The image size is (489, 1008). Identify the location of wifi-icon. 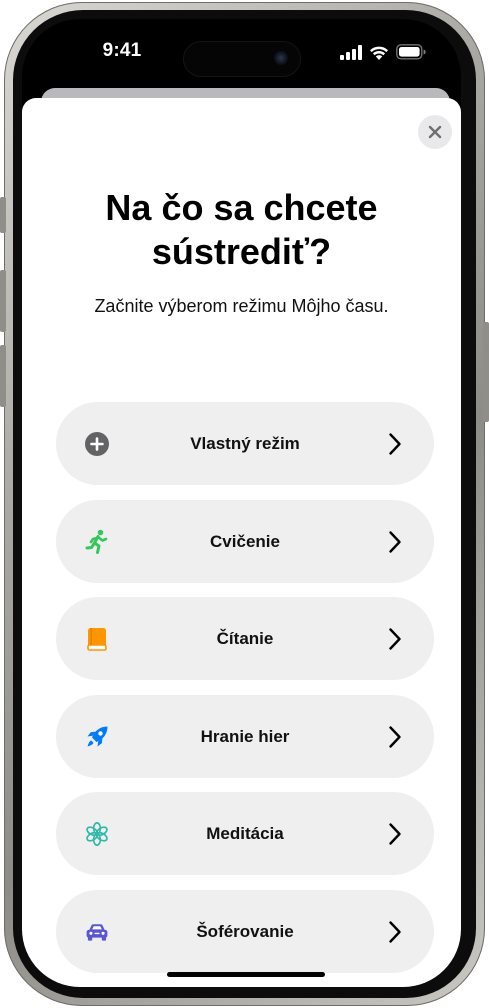
(379, 53).